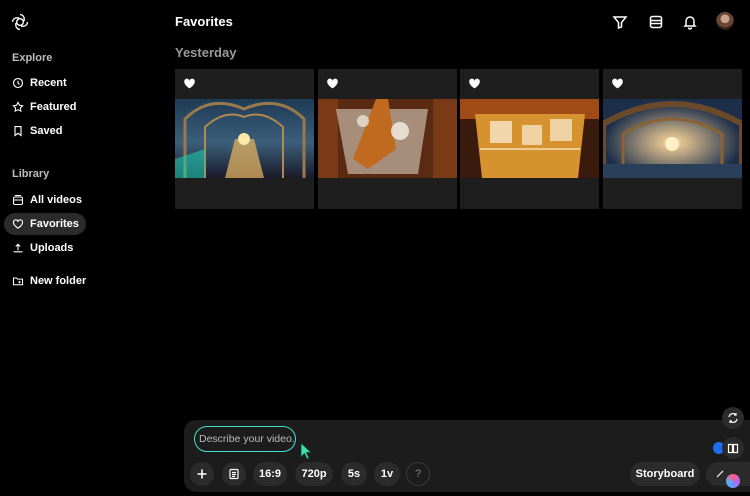 The image size is (750, 496). What do you see at coordinates (48, 83) in the screenshot?
I see `sidebar-item-label: Recent` at bounding box center [48, 83].